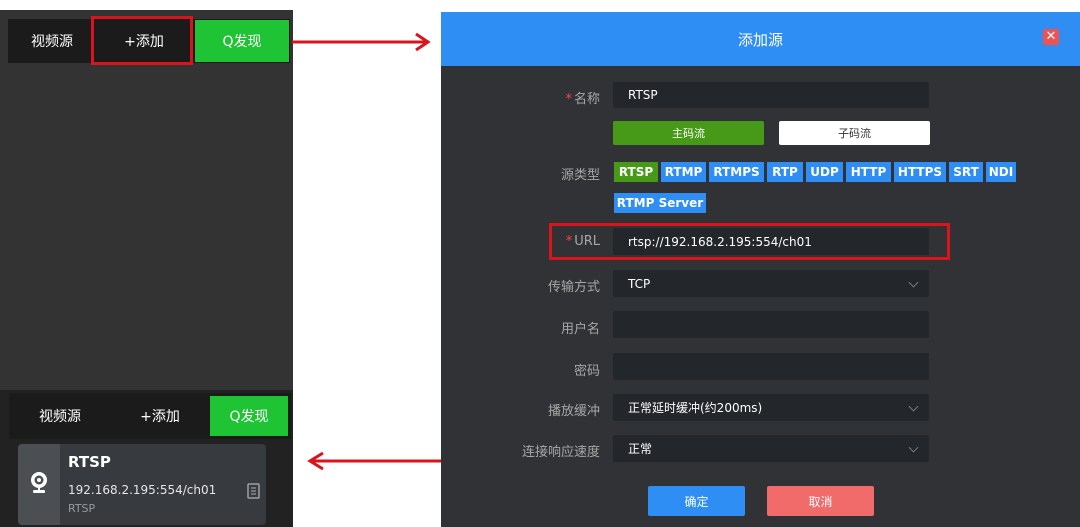  I want to click on buffer-label: 播放缓冲, so click(573, 411).